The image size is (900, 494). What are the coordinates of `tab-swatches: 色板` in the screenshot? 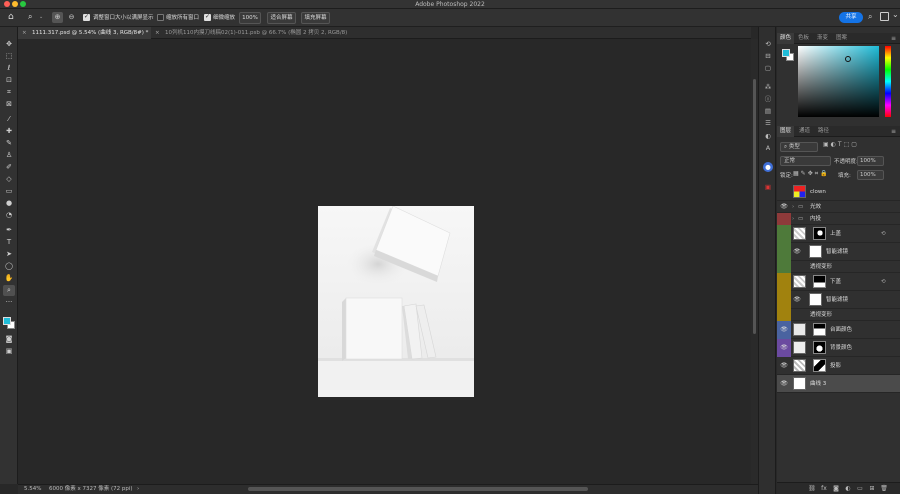 It's located at (803, 38).